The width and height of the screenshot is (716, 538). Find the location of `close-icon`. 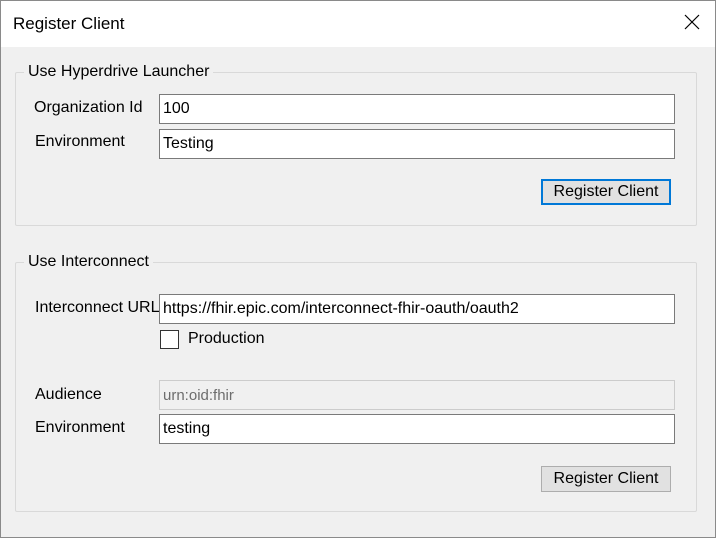

close-icon is located at coordinates (692, 24).